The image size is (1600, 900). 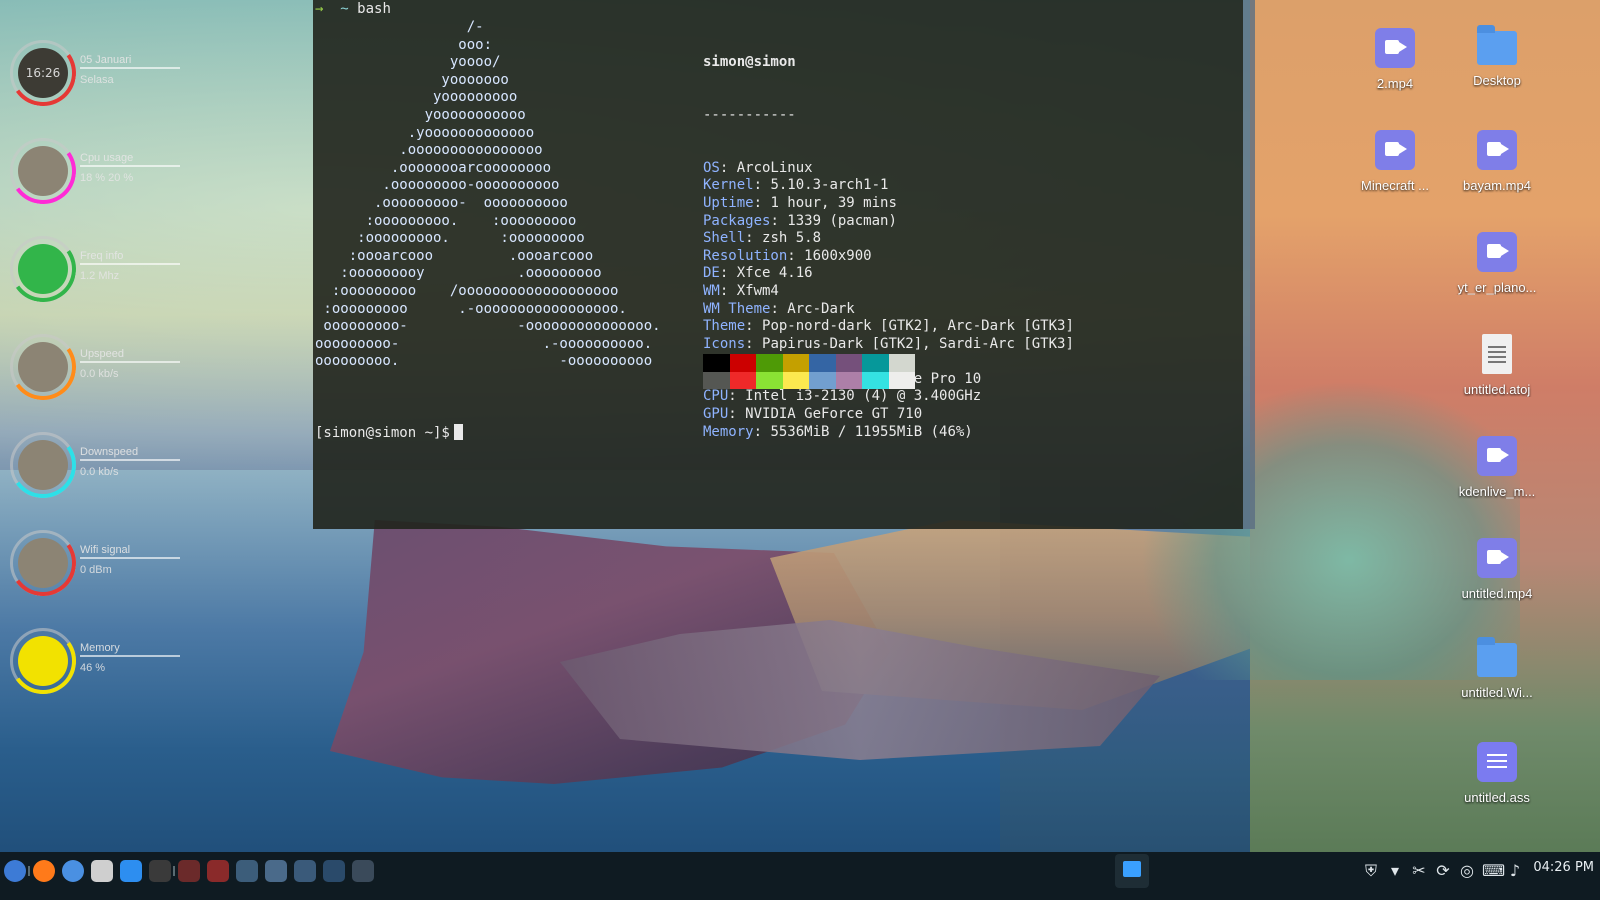 I want to click on vscode-icon, so click(x=131, y=871).